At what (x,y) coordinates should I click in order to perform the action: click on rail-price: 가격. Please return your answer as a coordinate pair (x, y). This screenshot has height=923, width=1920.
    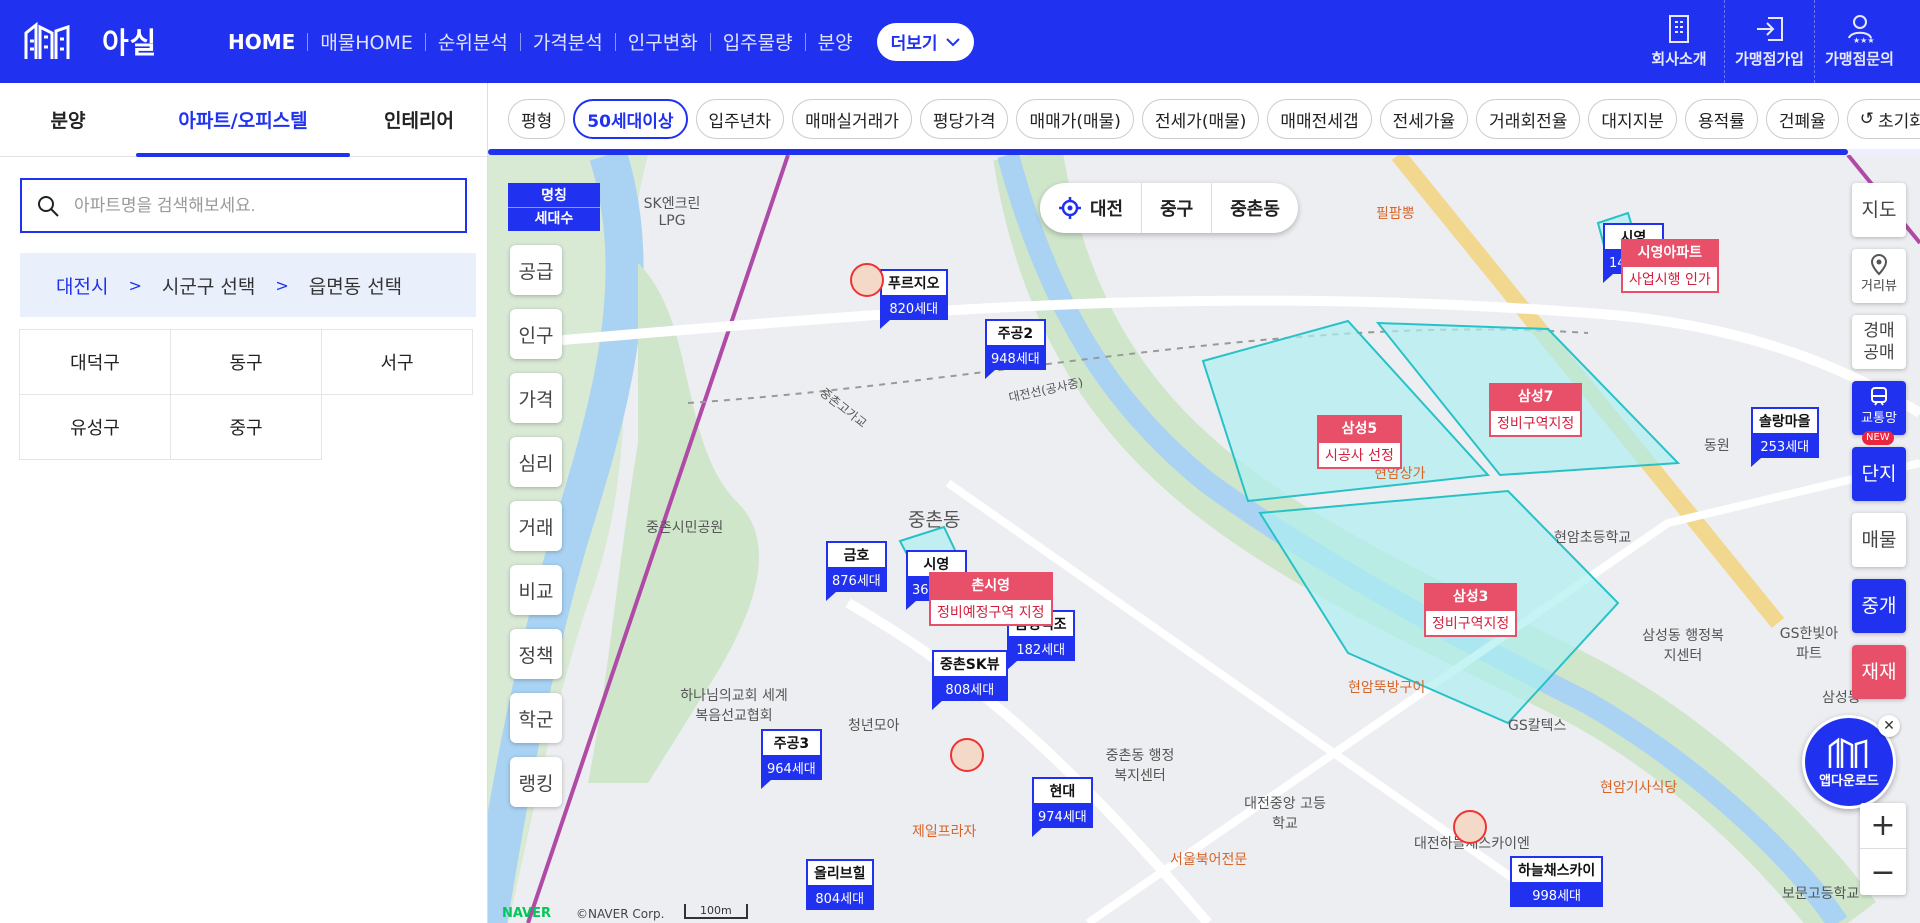
    Looking at the image, I should click on (536, 398).